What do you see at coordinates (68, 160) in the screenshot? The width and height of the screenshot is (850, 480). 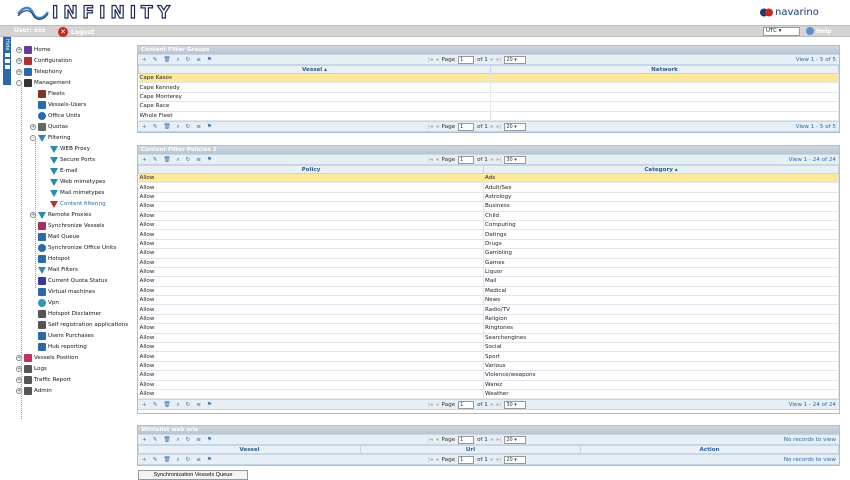 I see `tree-item: Secure Ports` at bounding box center [68, 160].